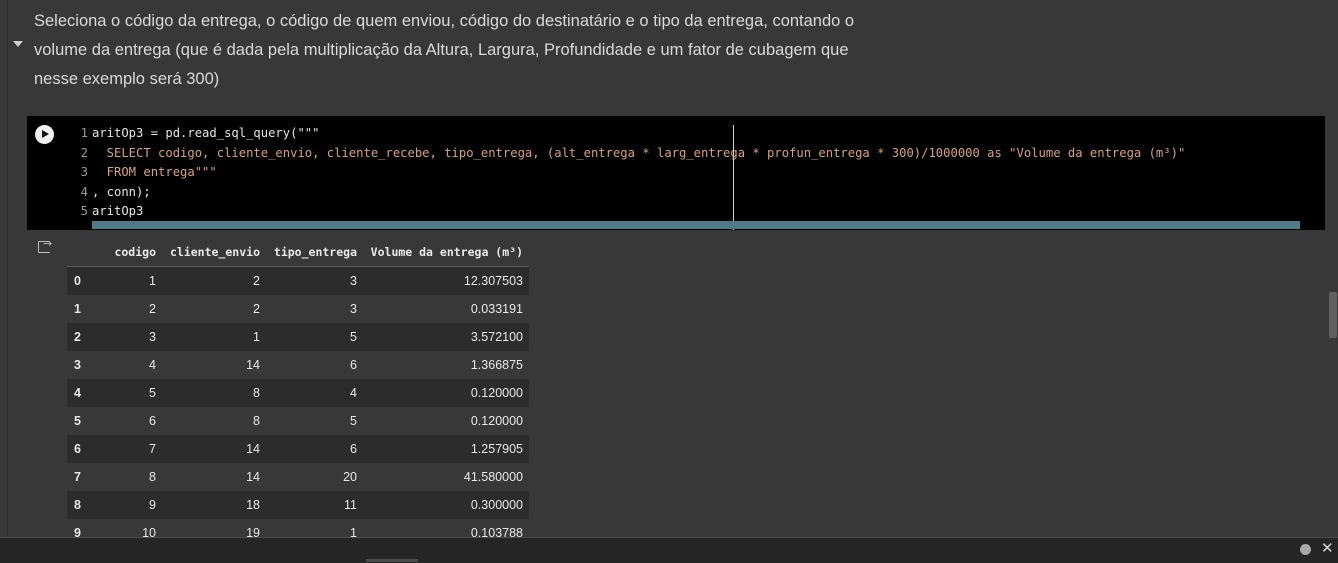 The height and width of the screenshot is (563, 1338). I want to click on cell-volume: 1.257905, so click(496, 449).